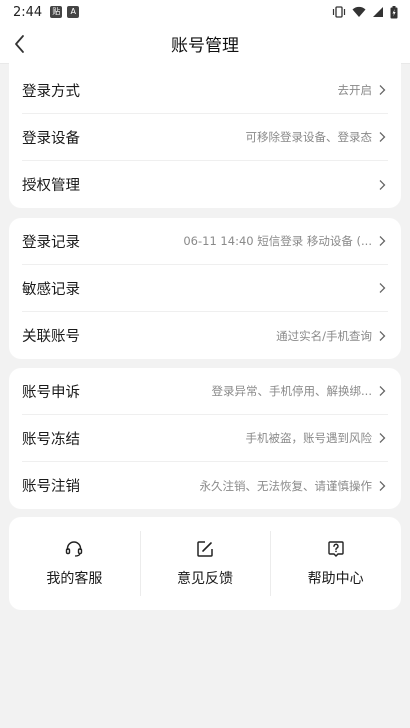  Describe the element at coordinates (205, 579) in the screenshot. I see `tool-label: 意见反馈` at that location.